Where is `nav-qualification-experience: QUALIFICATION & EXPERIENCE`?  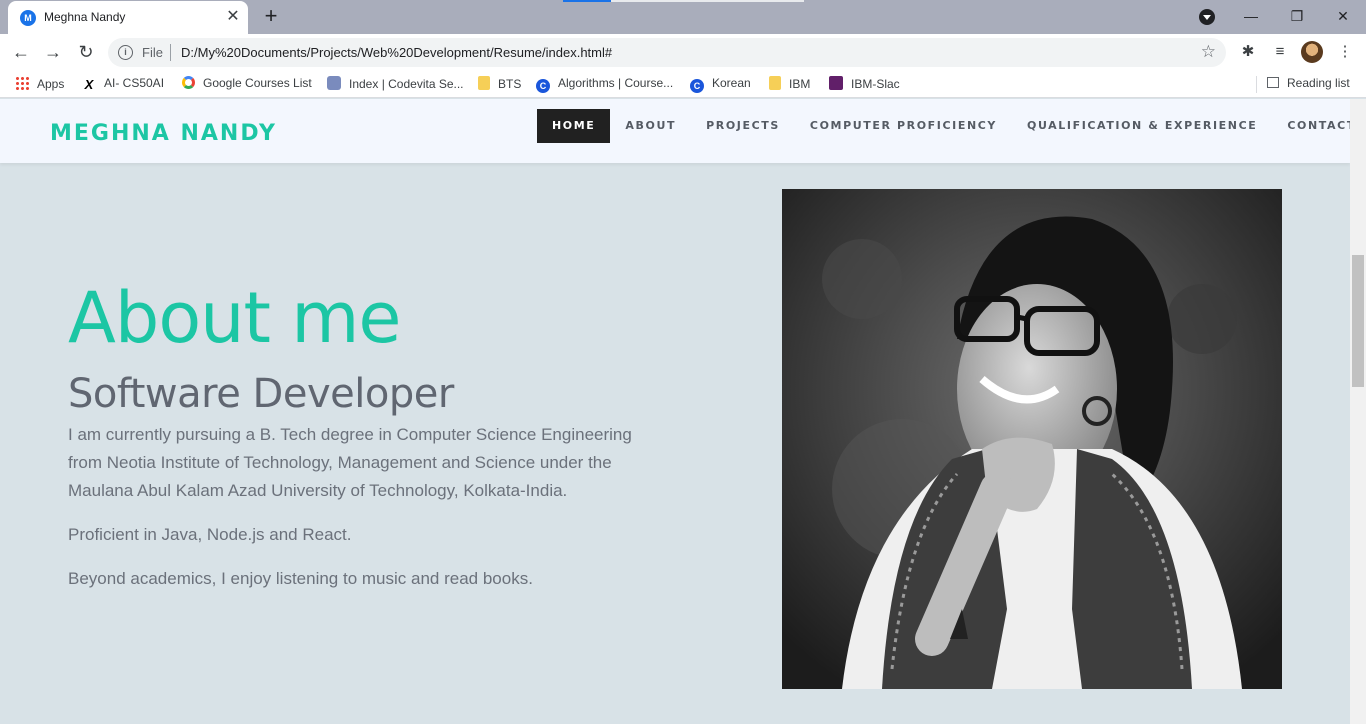
nav-qualification-experience: QUALIFICATION & EXPERIENCE is located at coordinates (1142, 126).